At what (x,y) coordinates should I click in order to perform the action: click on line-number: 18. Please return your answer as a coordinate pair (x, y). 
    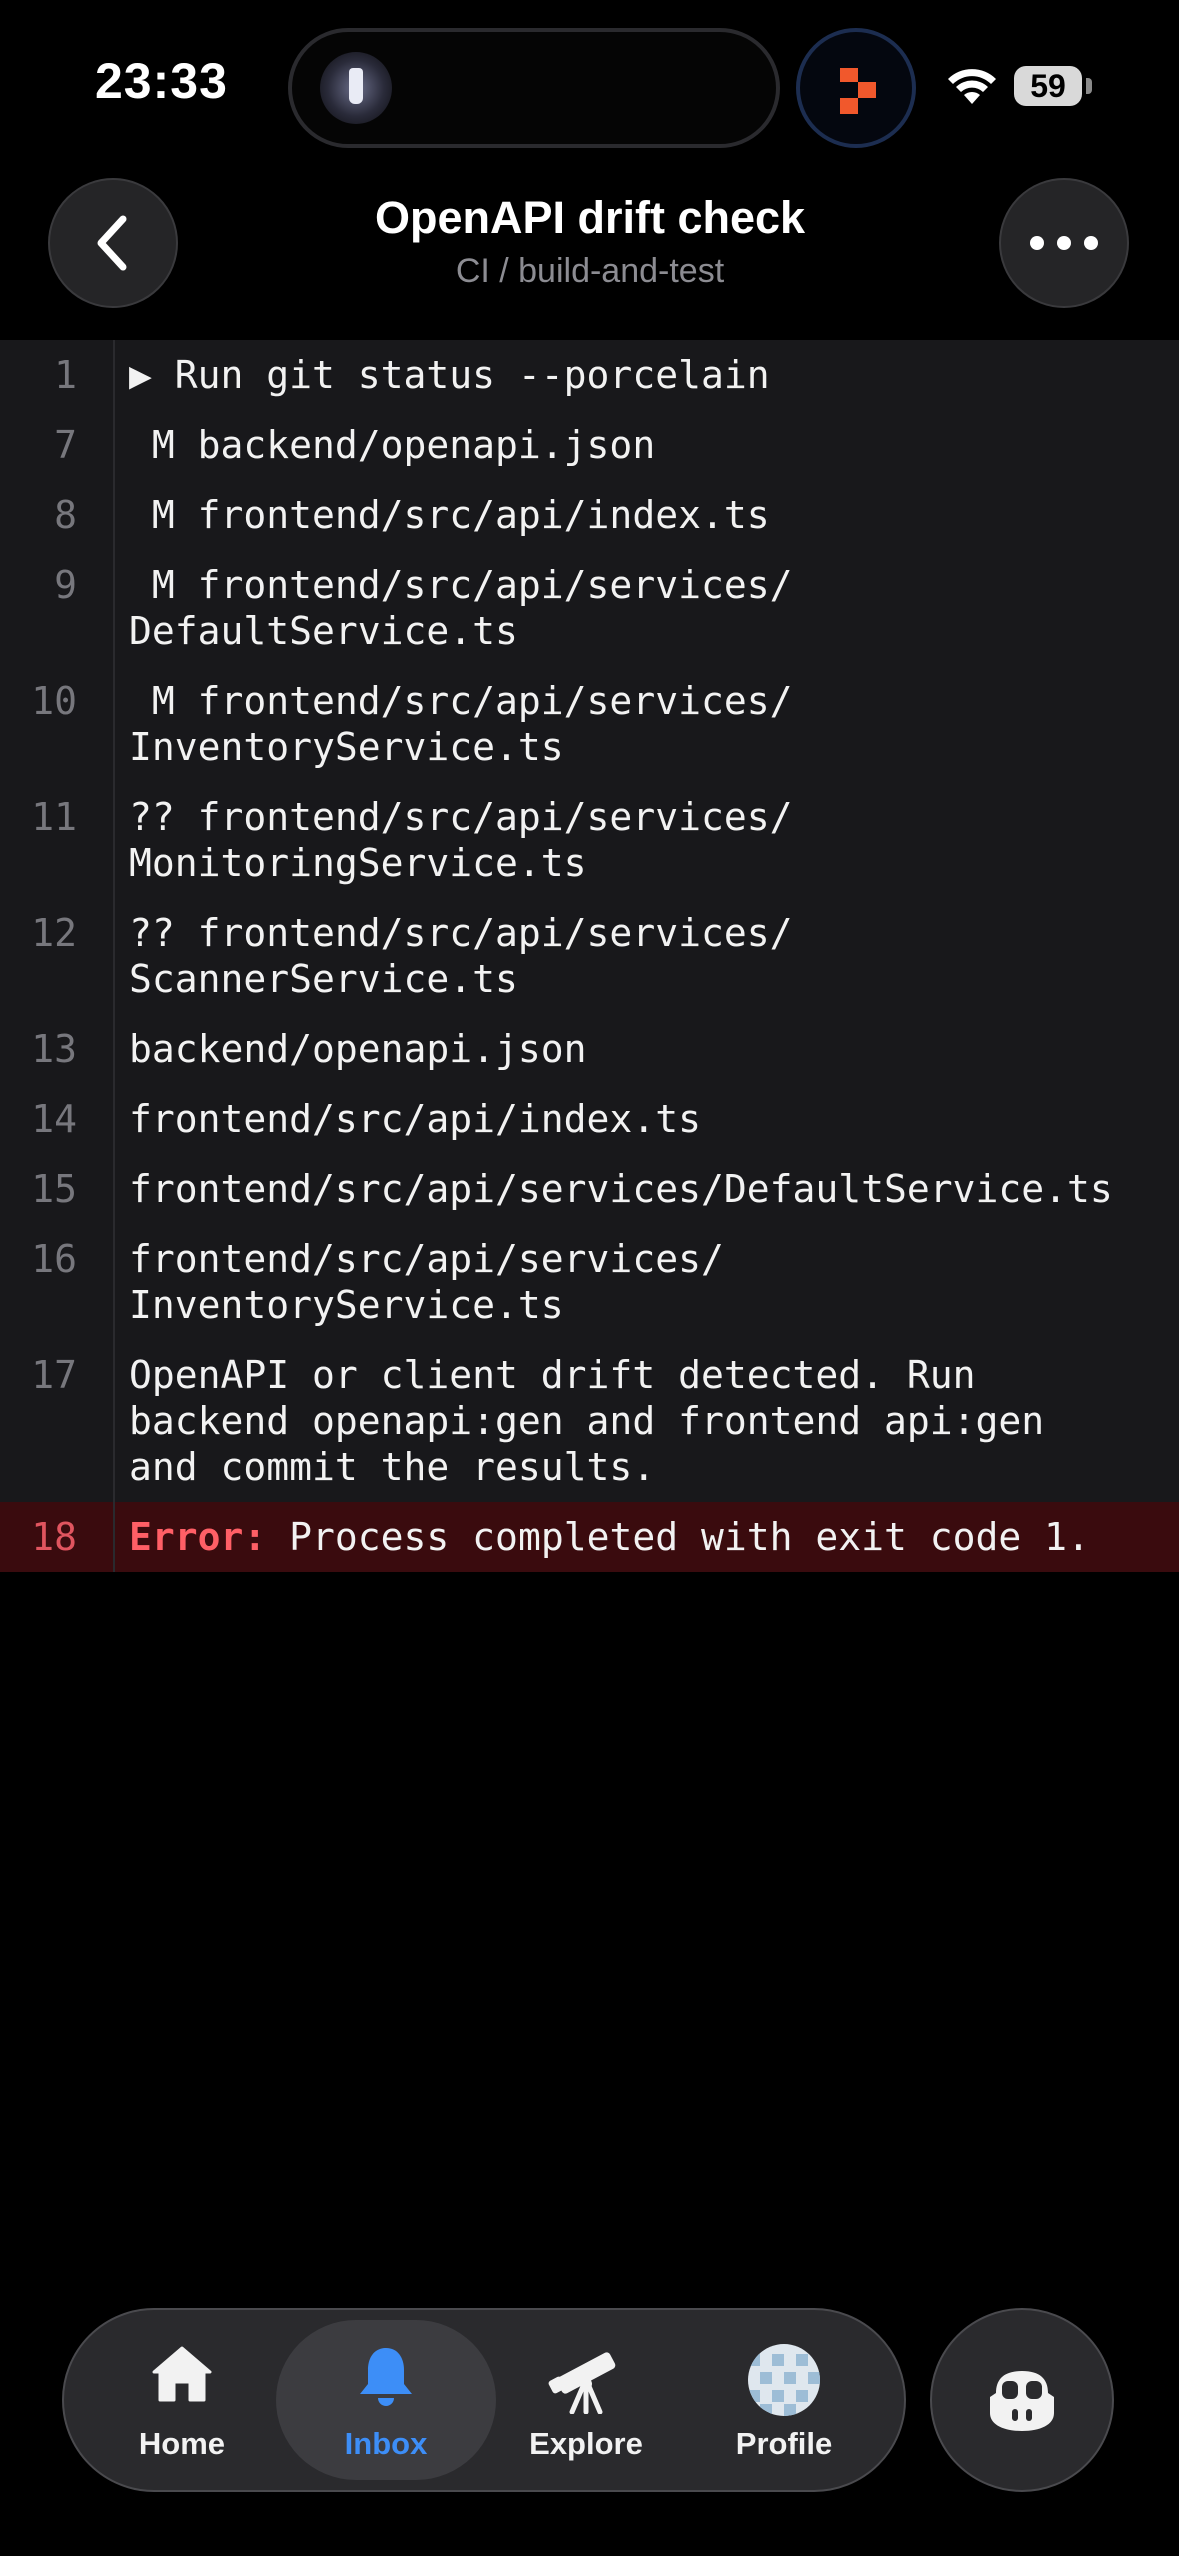
    Looking at the image, I should click on (57, 1537).